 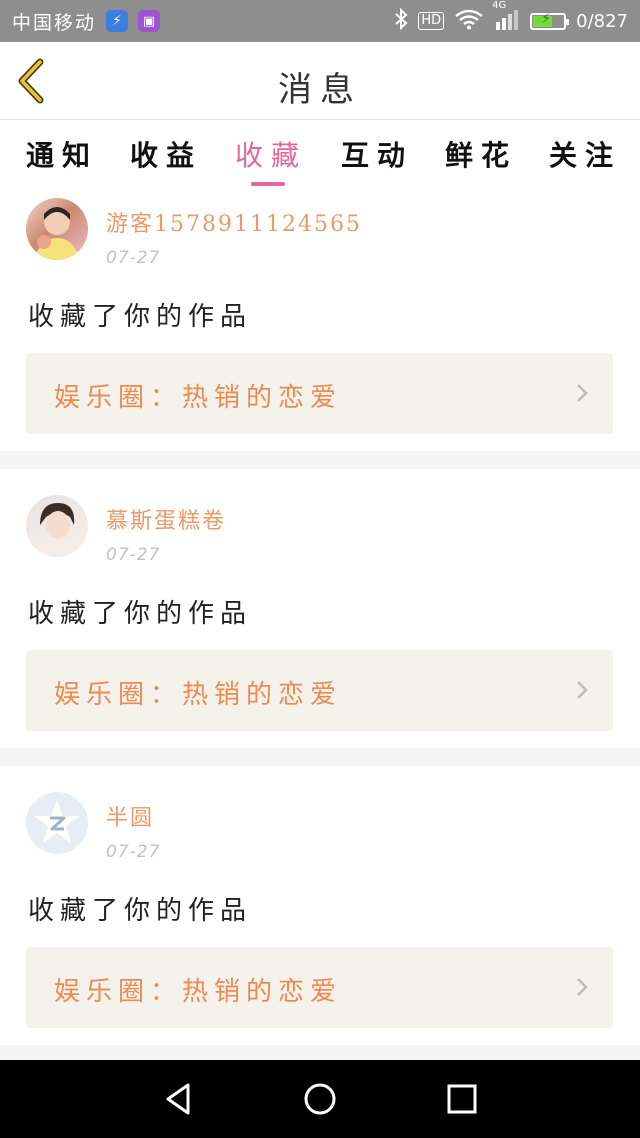 I want to click on tab-interactions: 互动, so click(x=377, y=154).